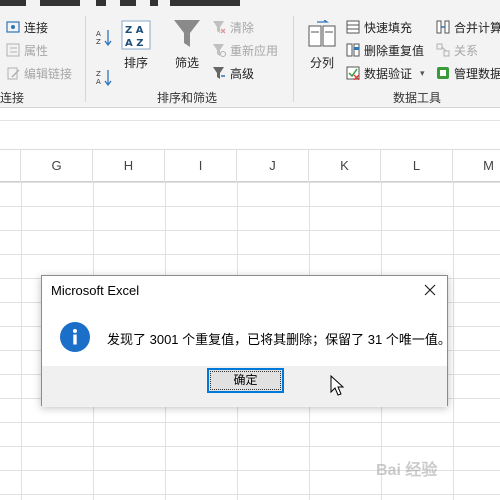  I want to click on column-header-l: L, so click(417, 166).